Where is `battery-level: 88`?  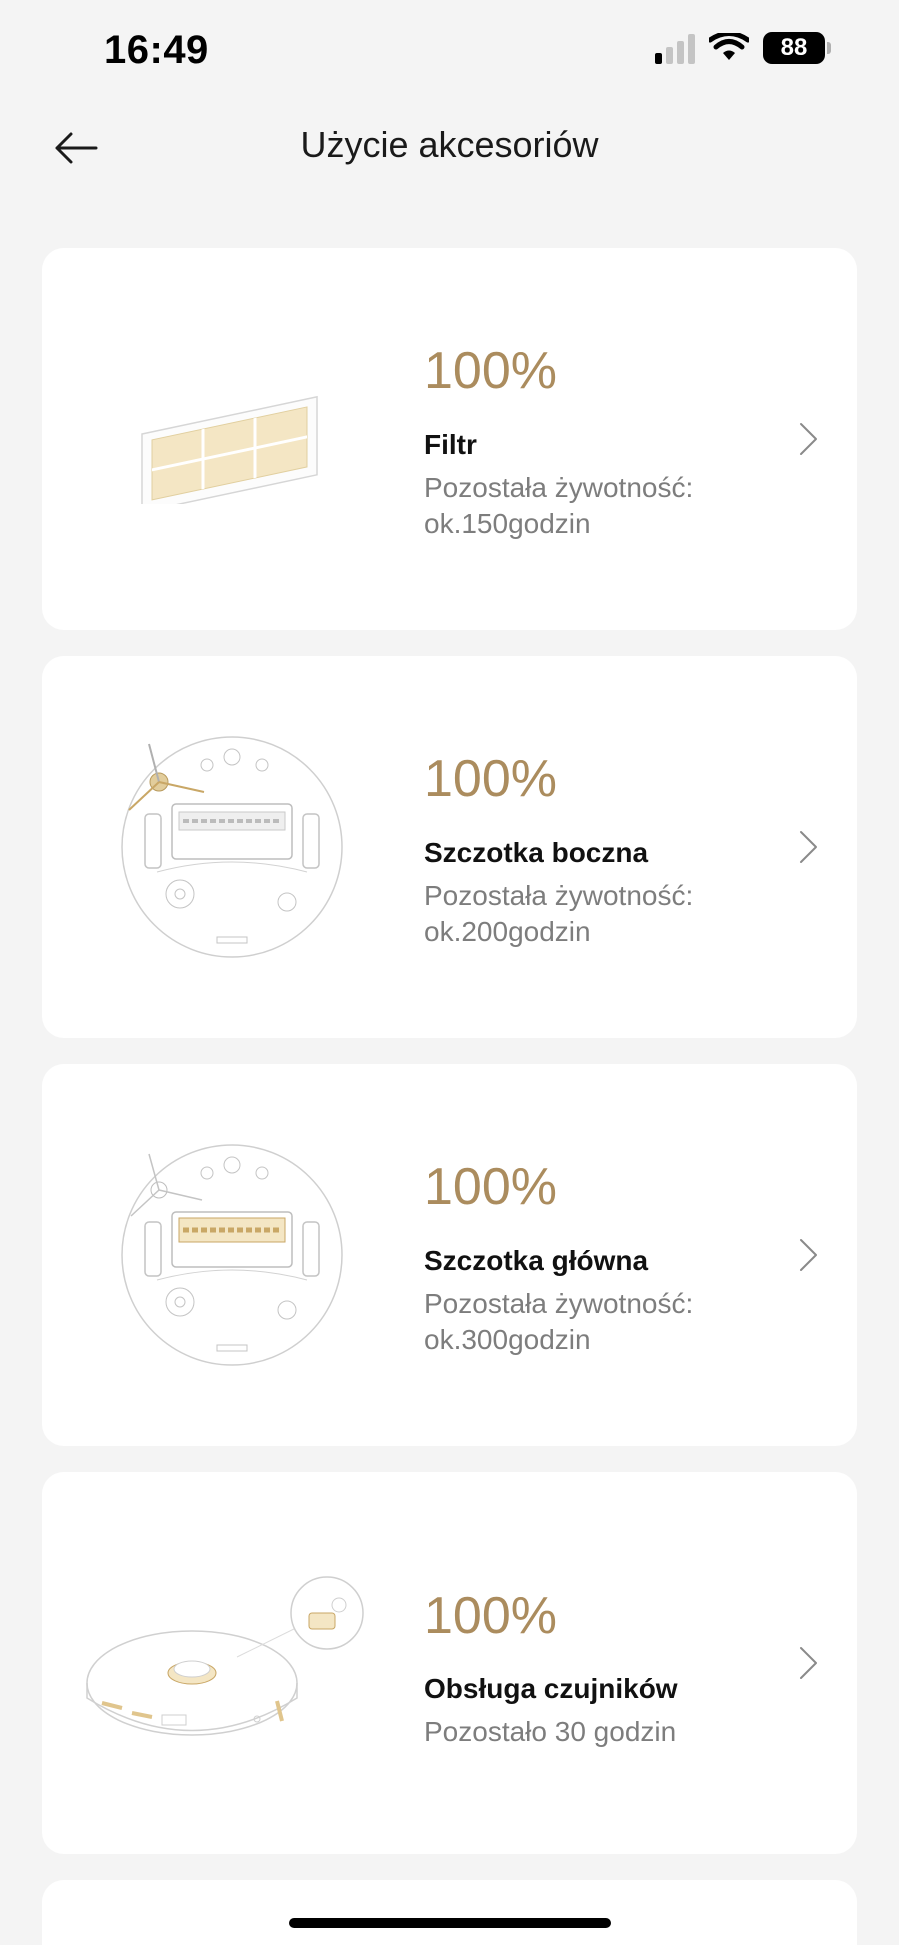 battery-level: 88 is located at coordinates (794, 48).